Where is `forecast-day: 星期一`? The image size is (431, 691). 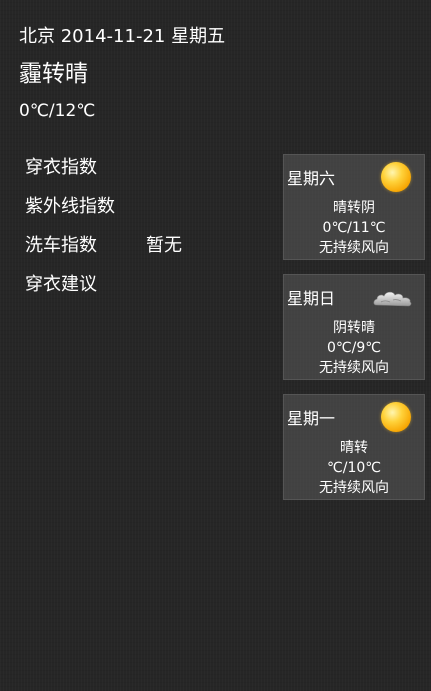
forecast-day: 星期一 is located at coordinates (311, 418).